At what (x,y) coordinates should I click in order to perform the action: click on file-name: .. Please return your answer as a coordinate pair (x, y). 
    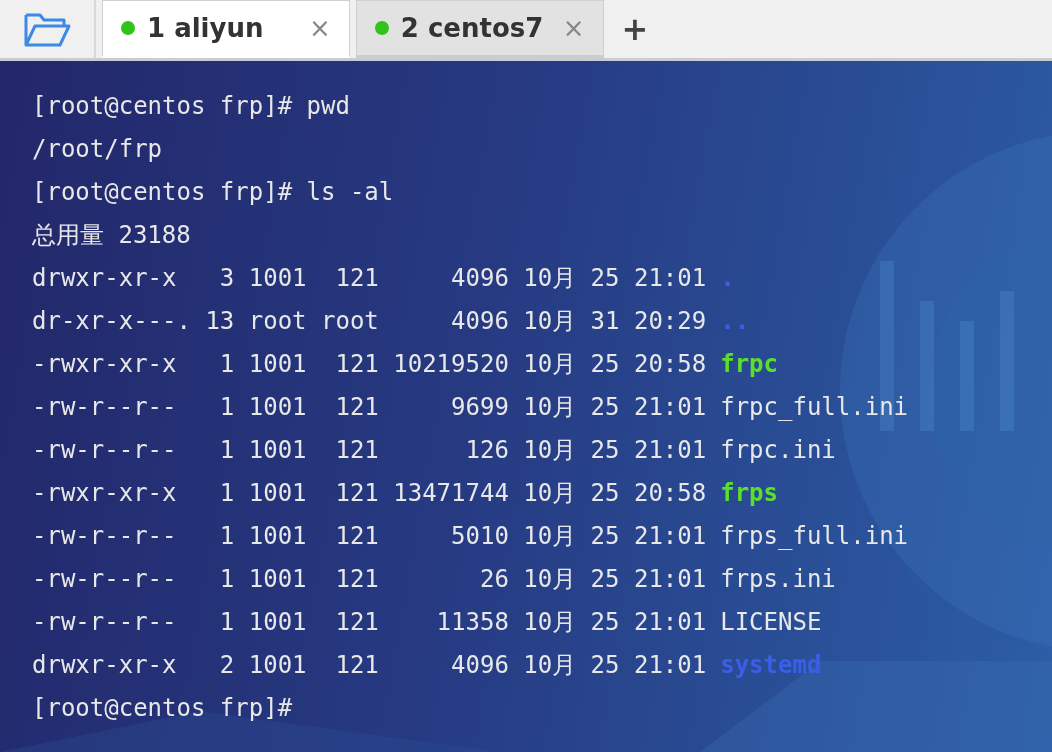
    Looking at the image, I should click on (727, 278).